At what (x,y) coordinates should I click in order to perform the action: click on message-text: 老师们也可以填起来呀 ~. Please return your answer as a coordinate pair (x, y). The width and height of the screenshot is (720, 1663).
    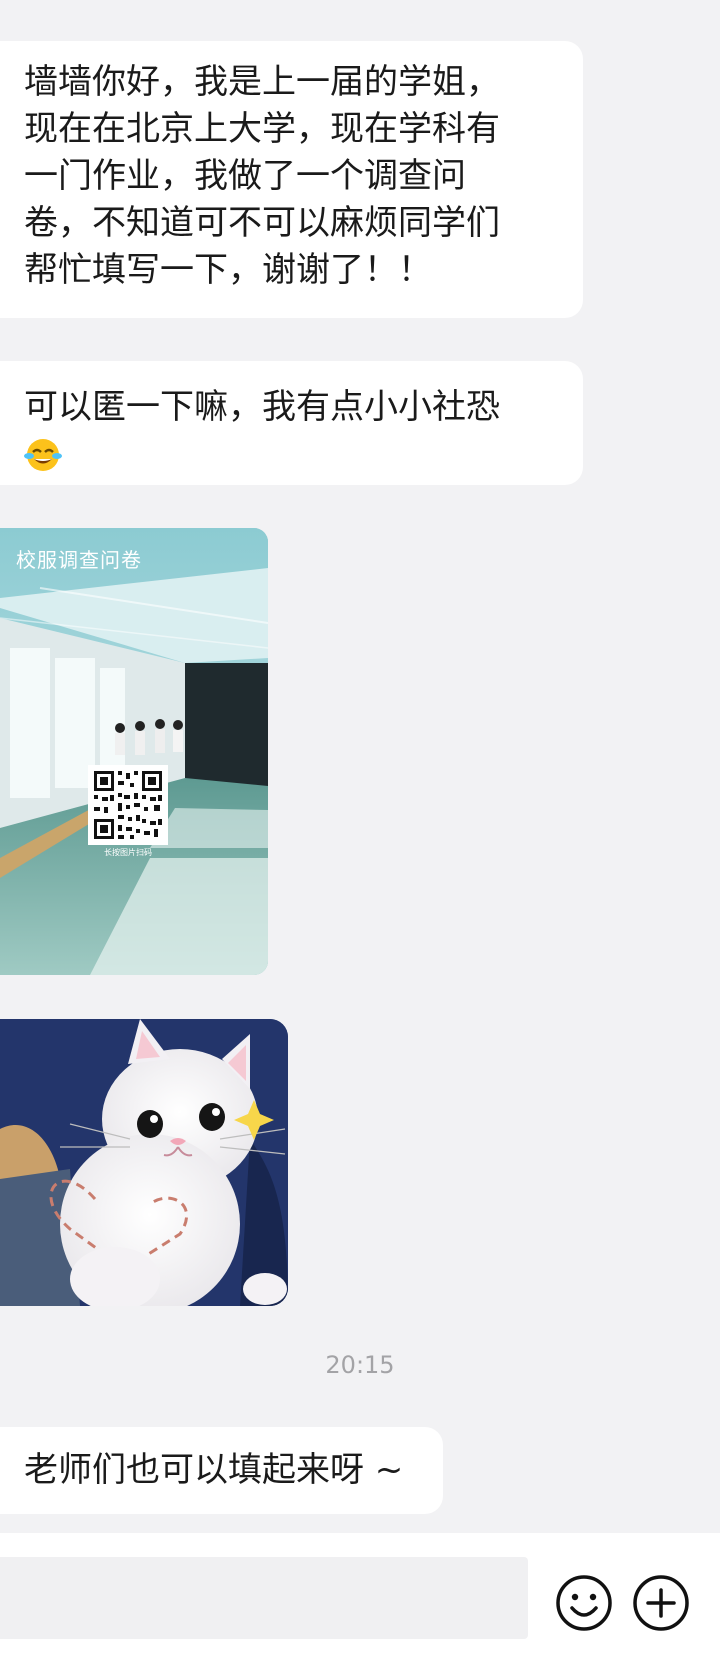
    Looking at the image, I should click on (214, 1470).